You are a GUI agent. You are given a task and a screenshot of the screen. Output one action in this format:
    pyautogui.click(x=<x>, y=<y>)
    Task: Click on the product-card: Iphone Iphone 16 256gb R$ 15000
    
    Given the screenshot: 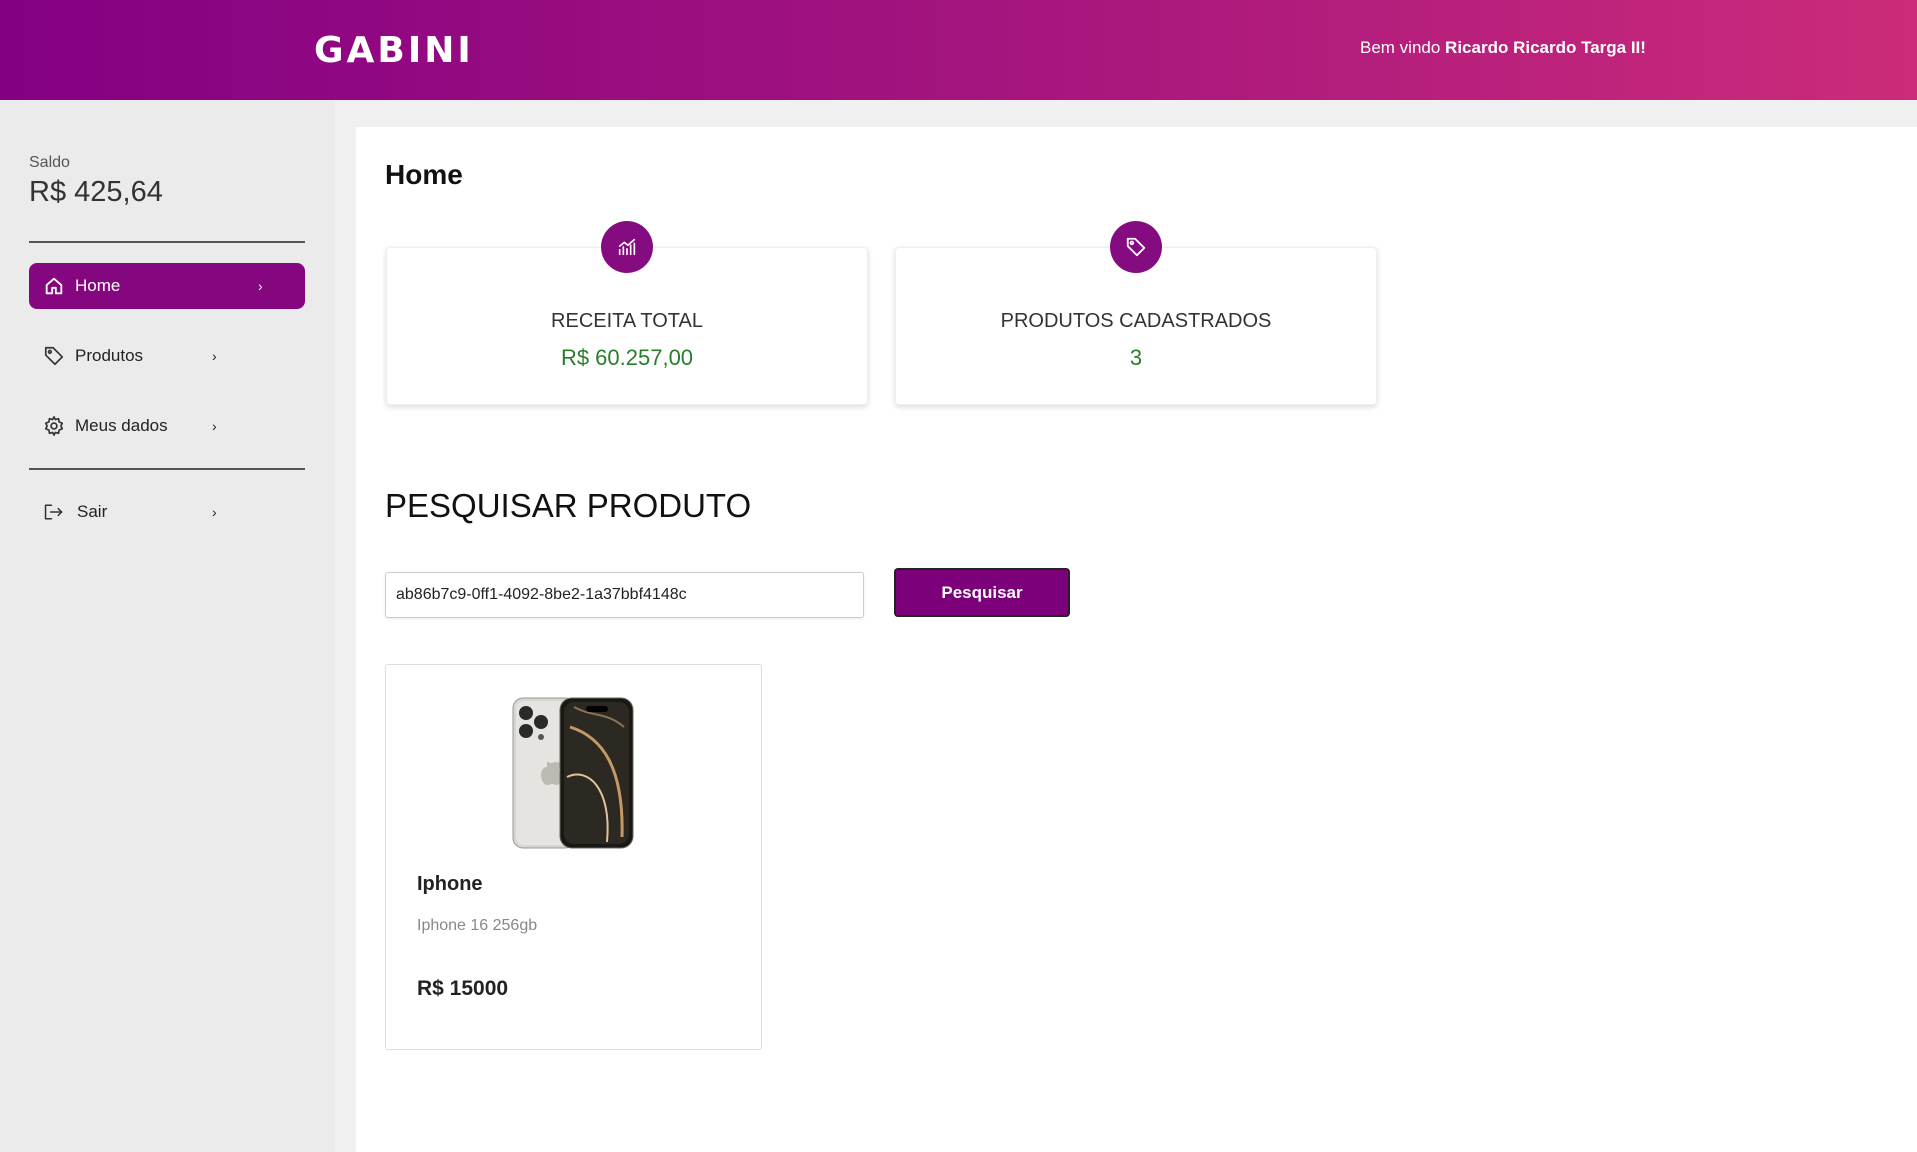 What is the action you would take?
    pyautogui.click(x=573, y=857)
    